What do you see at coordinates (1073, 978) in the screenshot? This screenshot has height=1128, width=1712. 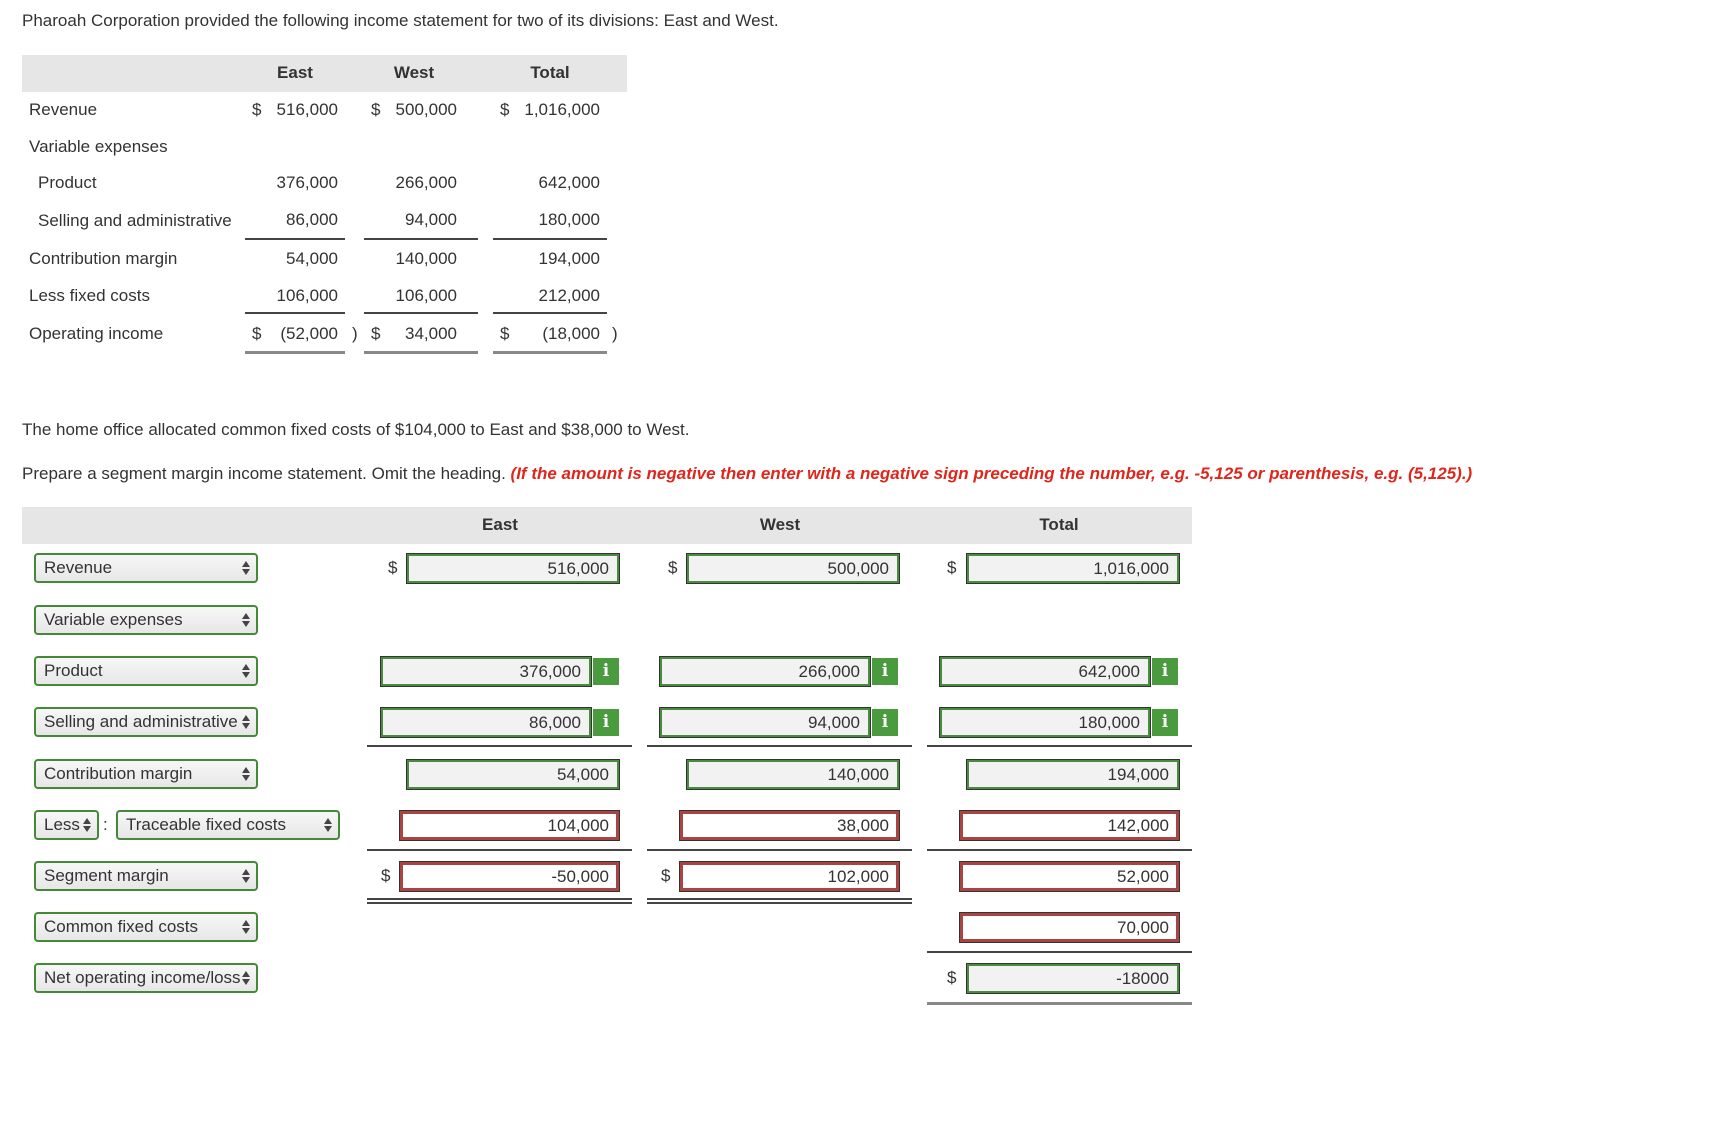 I see `input-net-total: -18000` at bounding box center [1073, 978].